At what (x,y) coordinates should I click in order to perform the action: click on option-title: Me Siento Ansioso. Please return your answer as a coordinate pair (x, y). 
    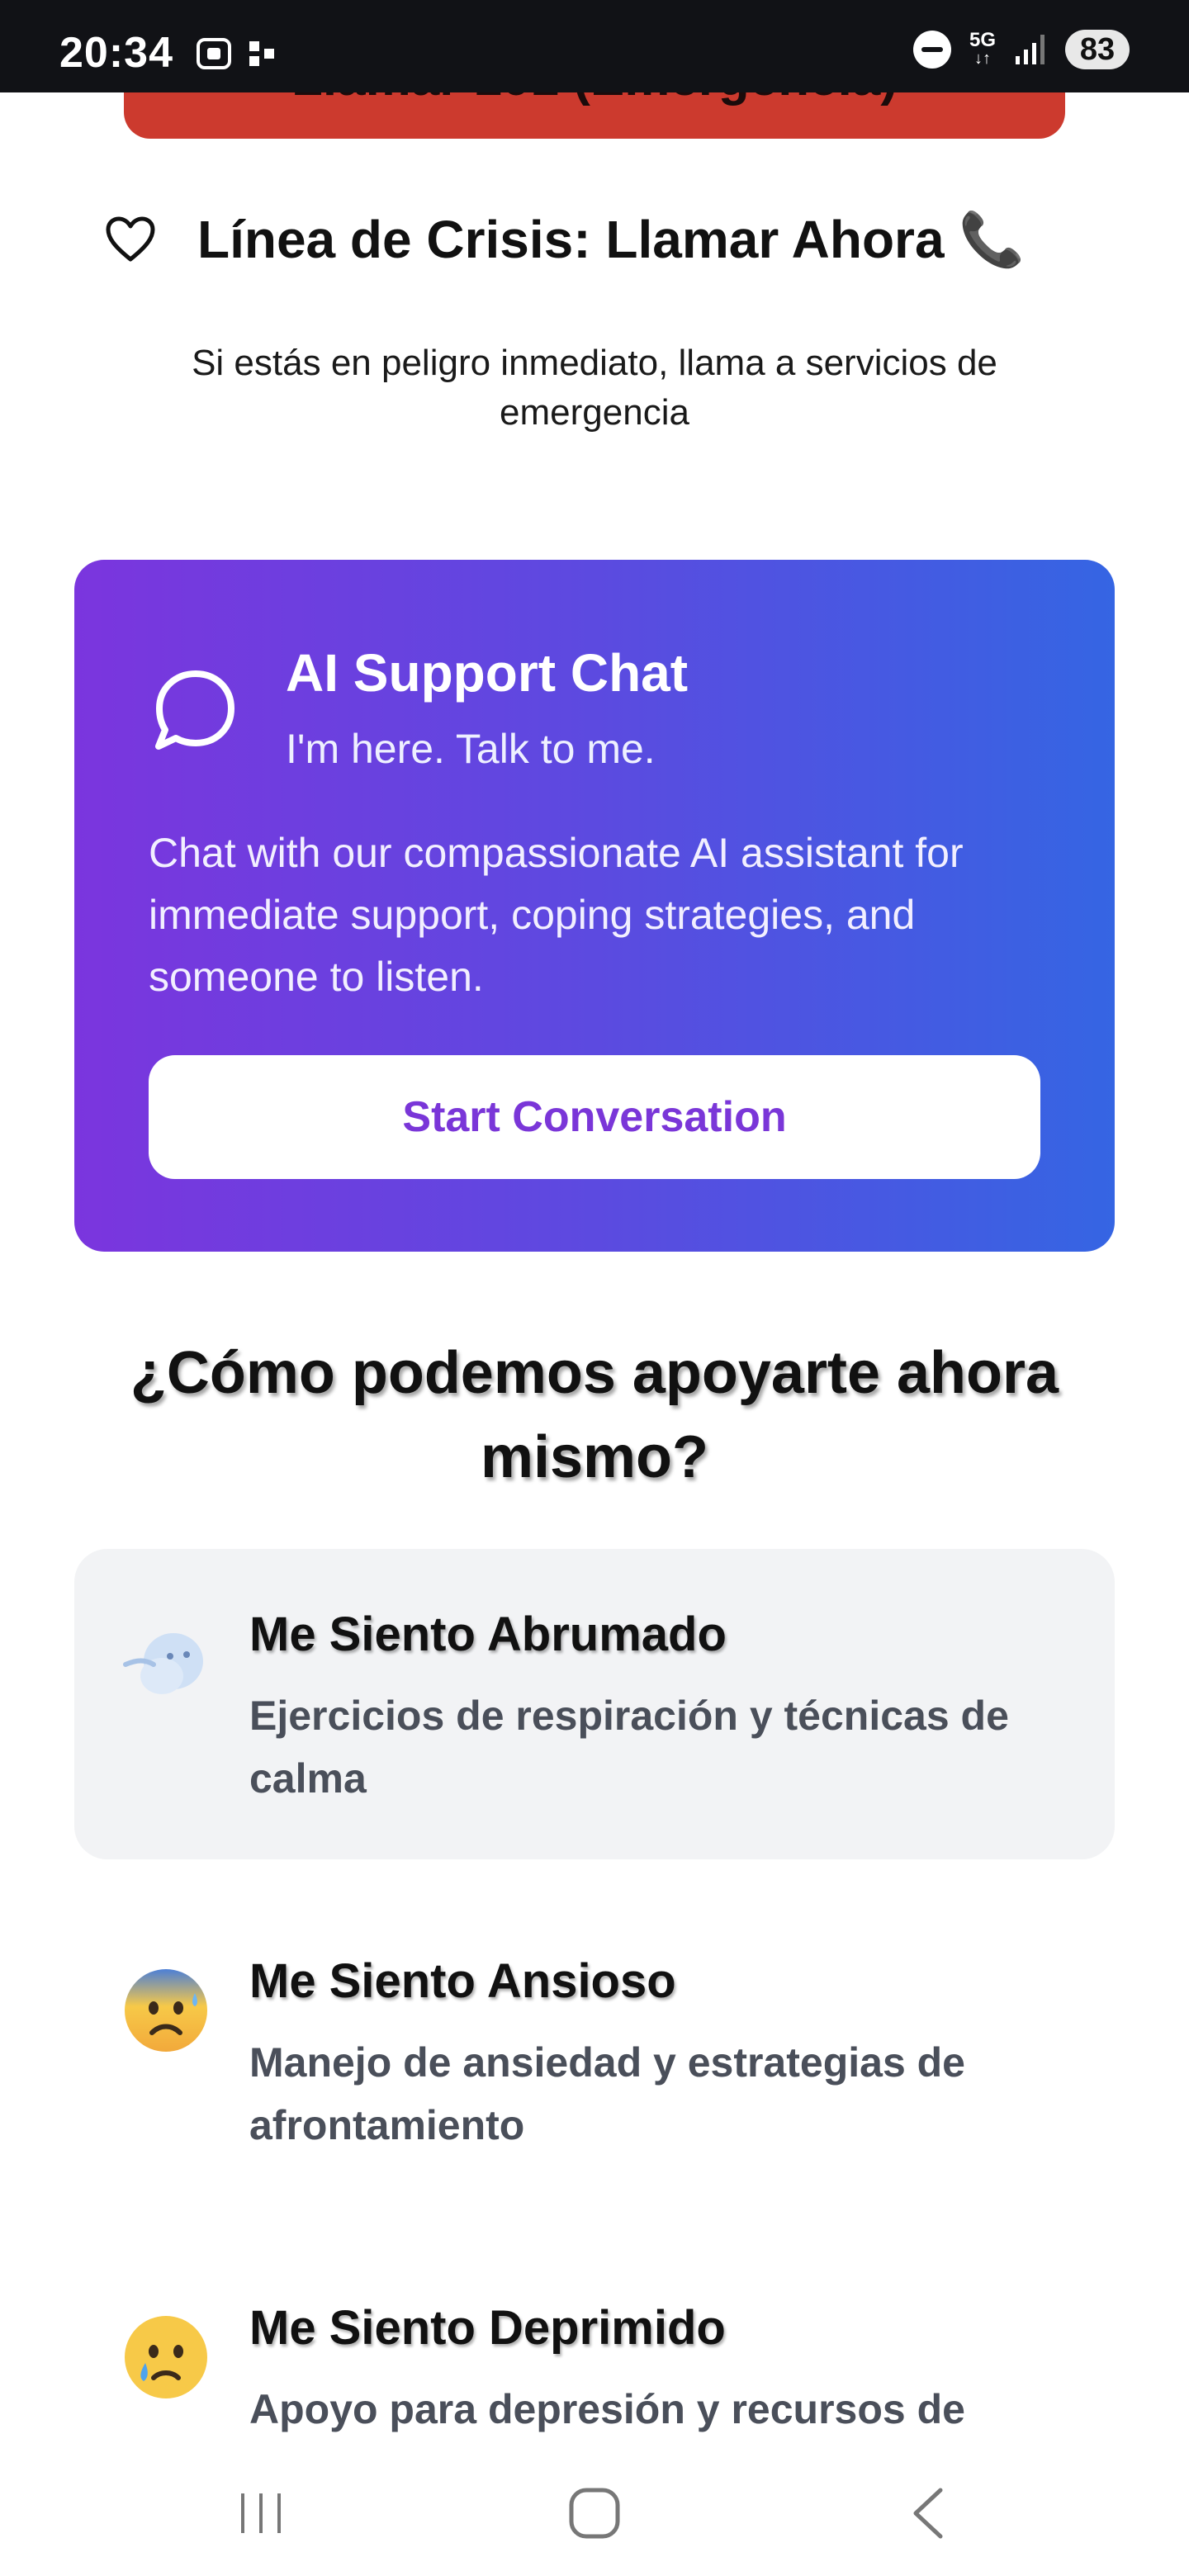
    Looking at the image, I should click on (462, 1981).